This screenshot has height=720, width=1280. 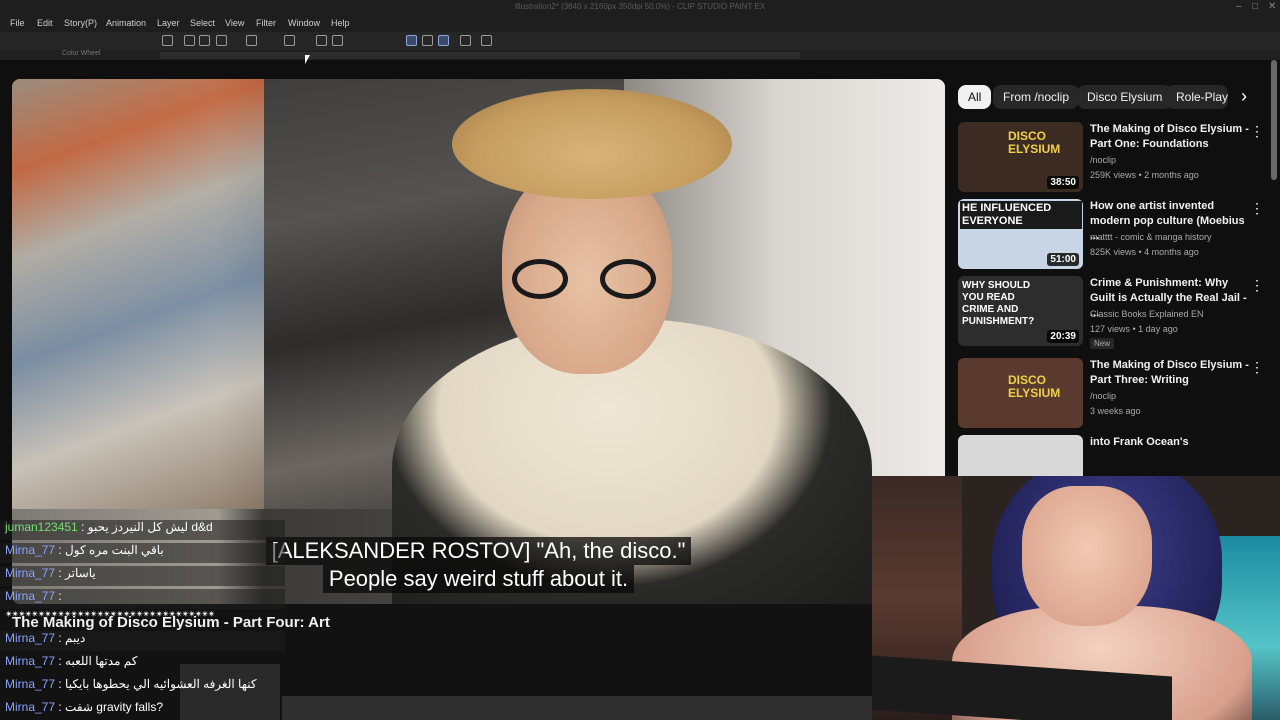 What do you see at coordinates (81, 53) in the screenshot?
I see `palette-label: Color Wheel` at bounding box center [81, 53].